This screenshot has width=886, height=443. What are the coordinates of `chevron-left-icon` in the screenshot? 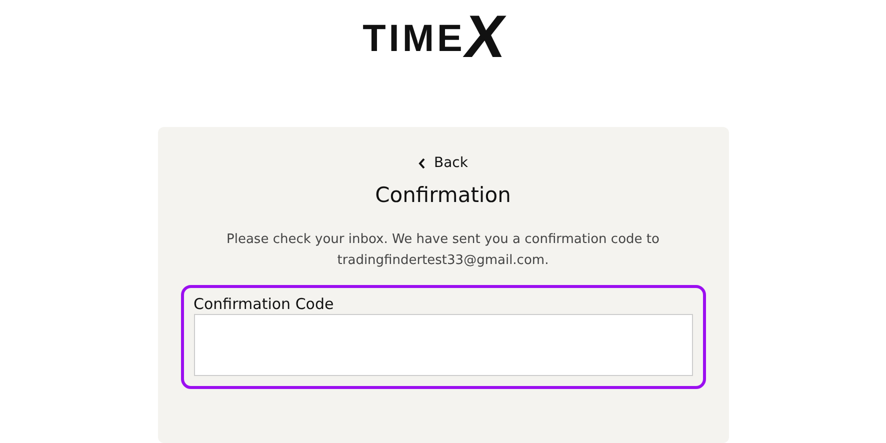 It's located at (422, 163).